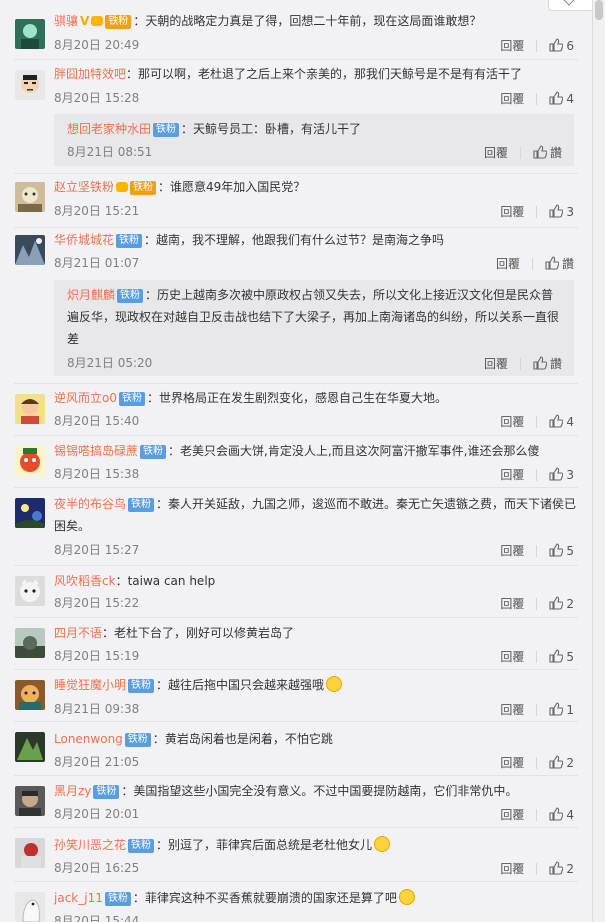  I want to click on scrollbar, so click(598, 461).